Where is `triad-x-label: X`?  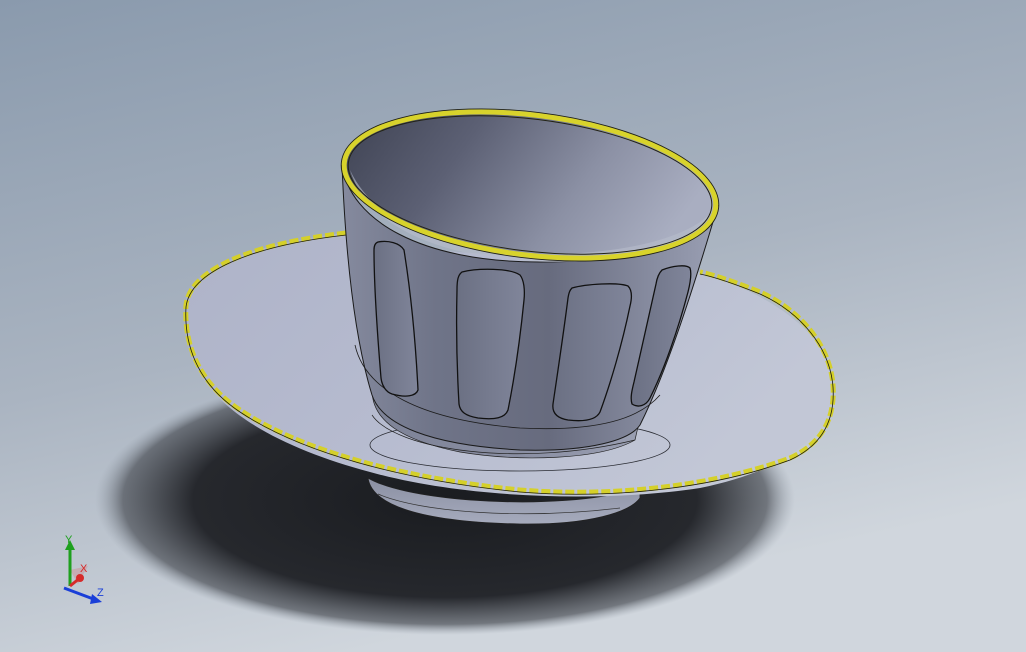 triad-x-label: X is located at coordinates (84, 569).